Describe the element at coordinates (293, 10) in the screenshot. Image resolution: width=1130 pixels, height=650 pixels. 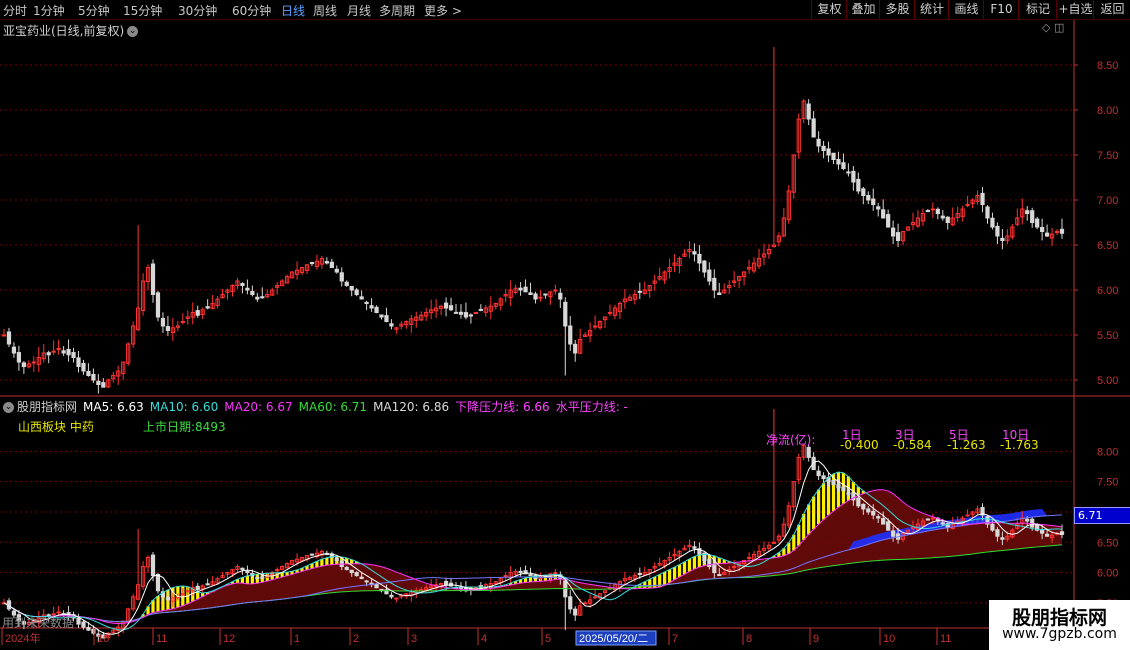
I see `period-tab-6: 日线` at that location.